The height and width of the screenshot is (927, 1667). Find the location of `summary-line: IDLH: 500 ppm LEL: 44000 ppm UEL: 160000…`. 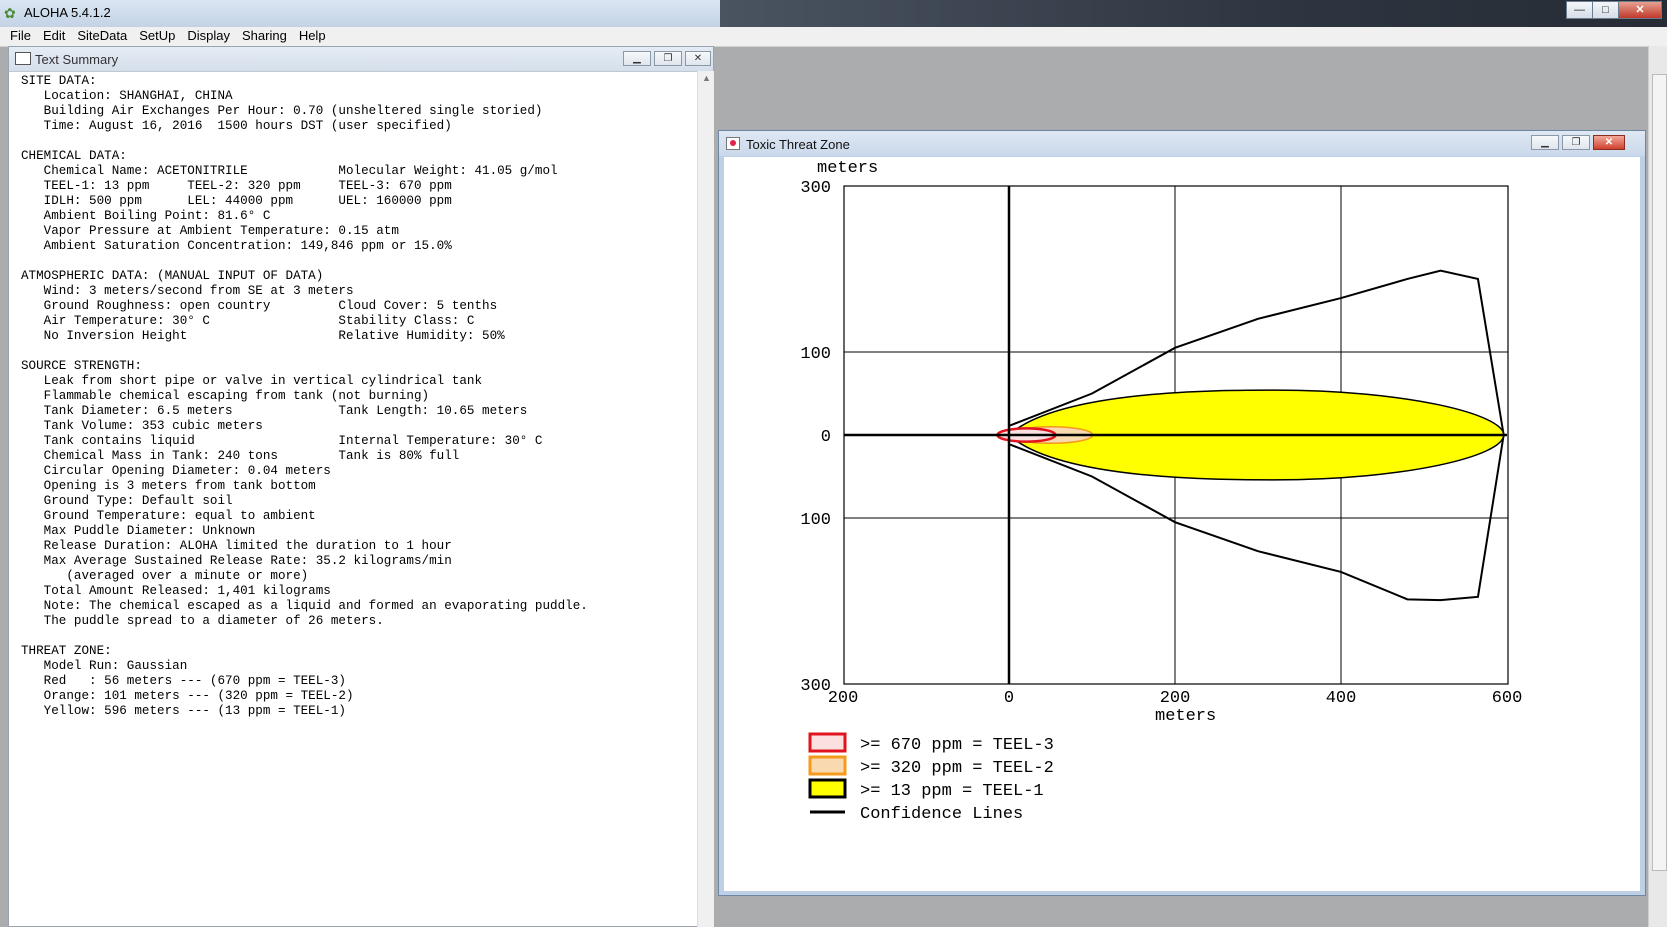

summary-line: IDLH: 500 ppm LEL: 44000 ppm UEL: 160000… is located at coordinates (236, 201).